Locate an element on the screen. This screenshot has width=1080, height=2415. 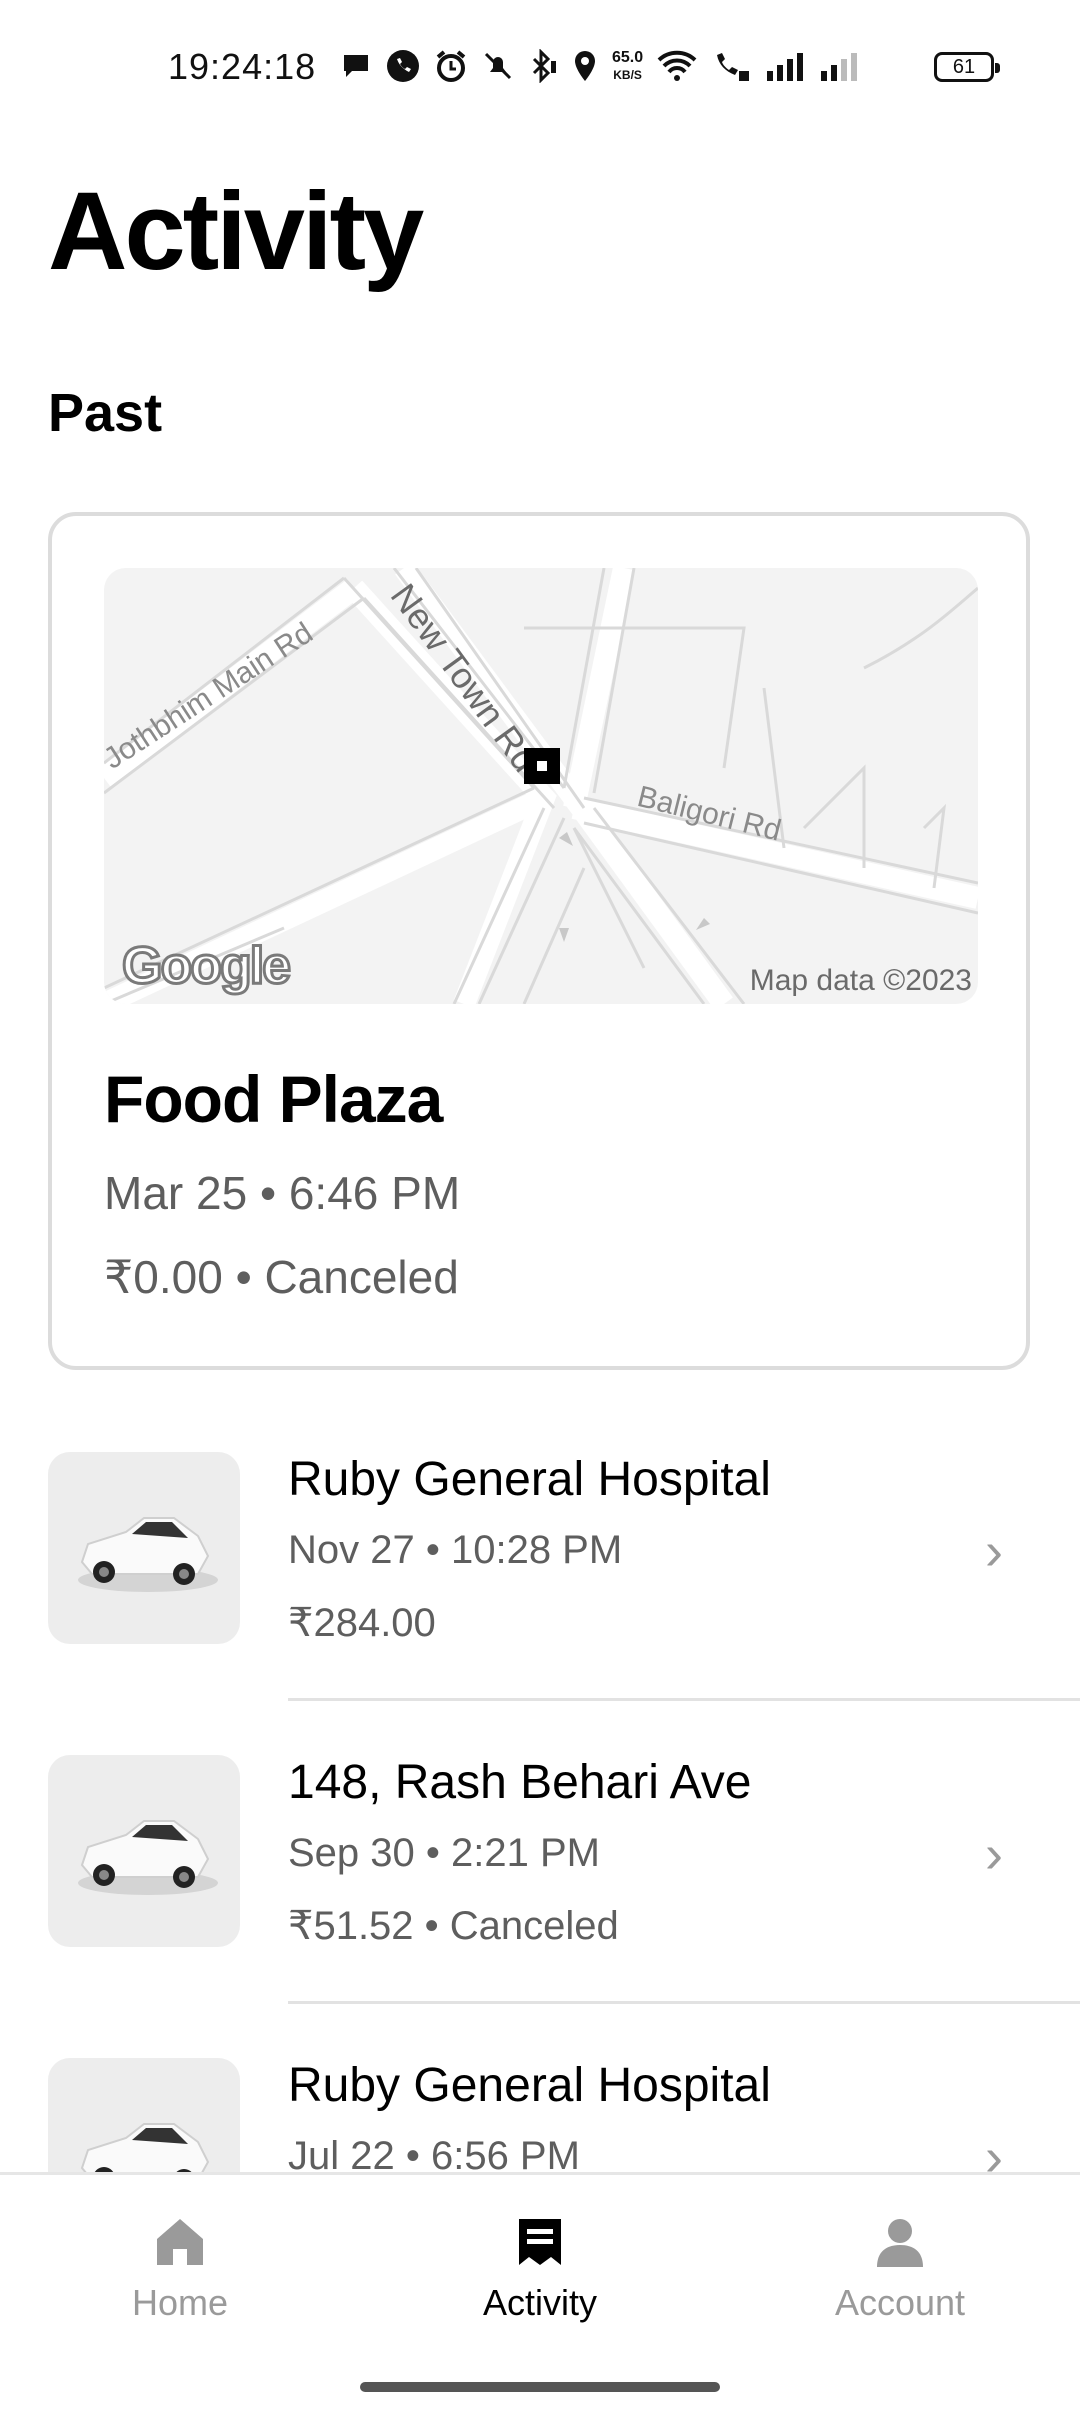
featured-trip-title: Food Plaza is located at coordinates (273, 1099).